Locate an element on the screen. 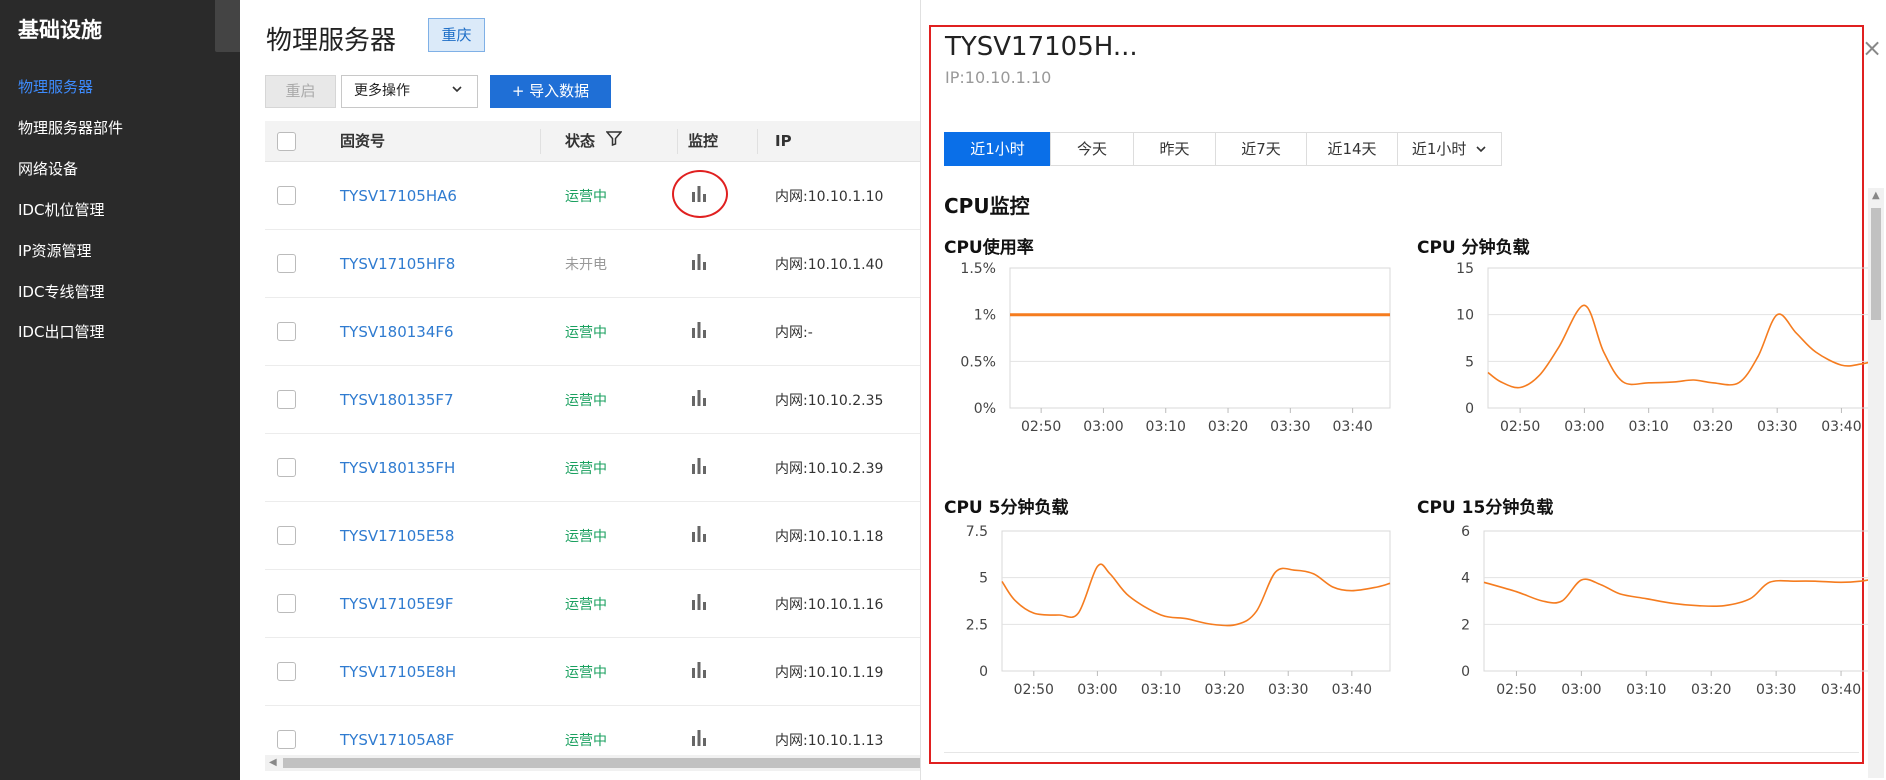  column-header-asset: 固资号 is located at coordinates (362, 141).